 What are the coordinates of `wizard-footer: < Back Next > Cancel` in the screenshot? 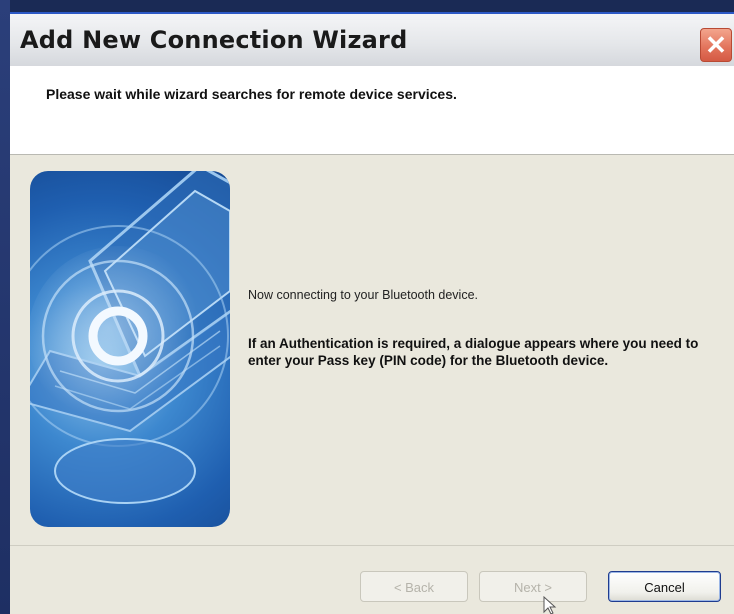 It's located at (372, 579).